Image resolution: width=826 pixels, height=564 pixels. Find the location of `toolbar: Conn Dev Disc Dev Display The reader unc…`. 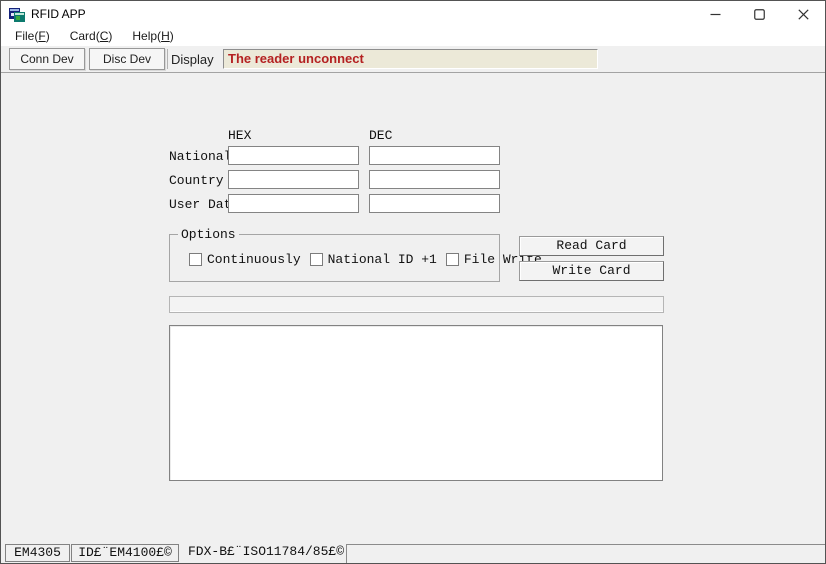

toolbar: Conn Dev Disc Dev Display The reader unc… is located at coordinates (413, 59).